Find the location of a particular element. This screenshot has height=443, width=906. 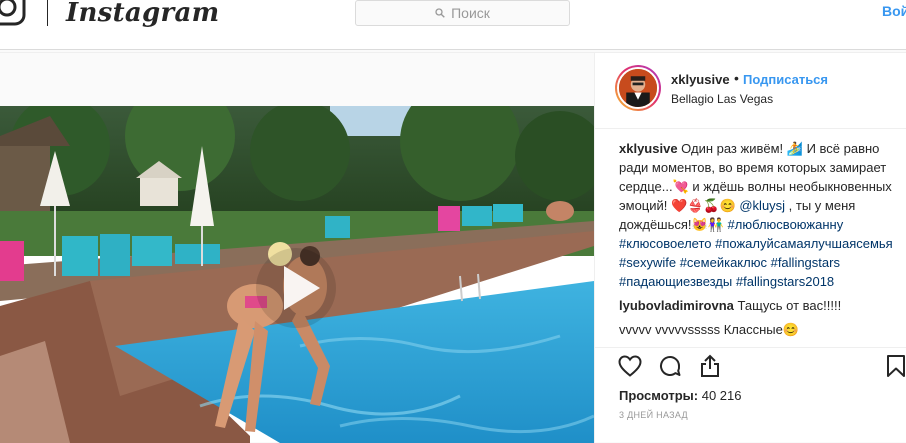

mention-link: @kluysj is located at coordinates (762, 205).